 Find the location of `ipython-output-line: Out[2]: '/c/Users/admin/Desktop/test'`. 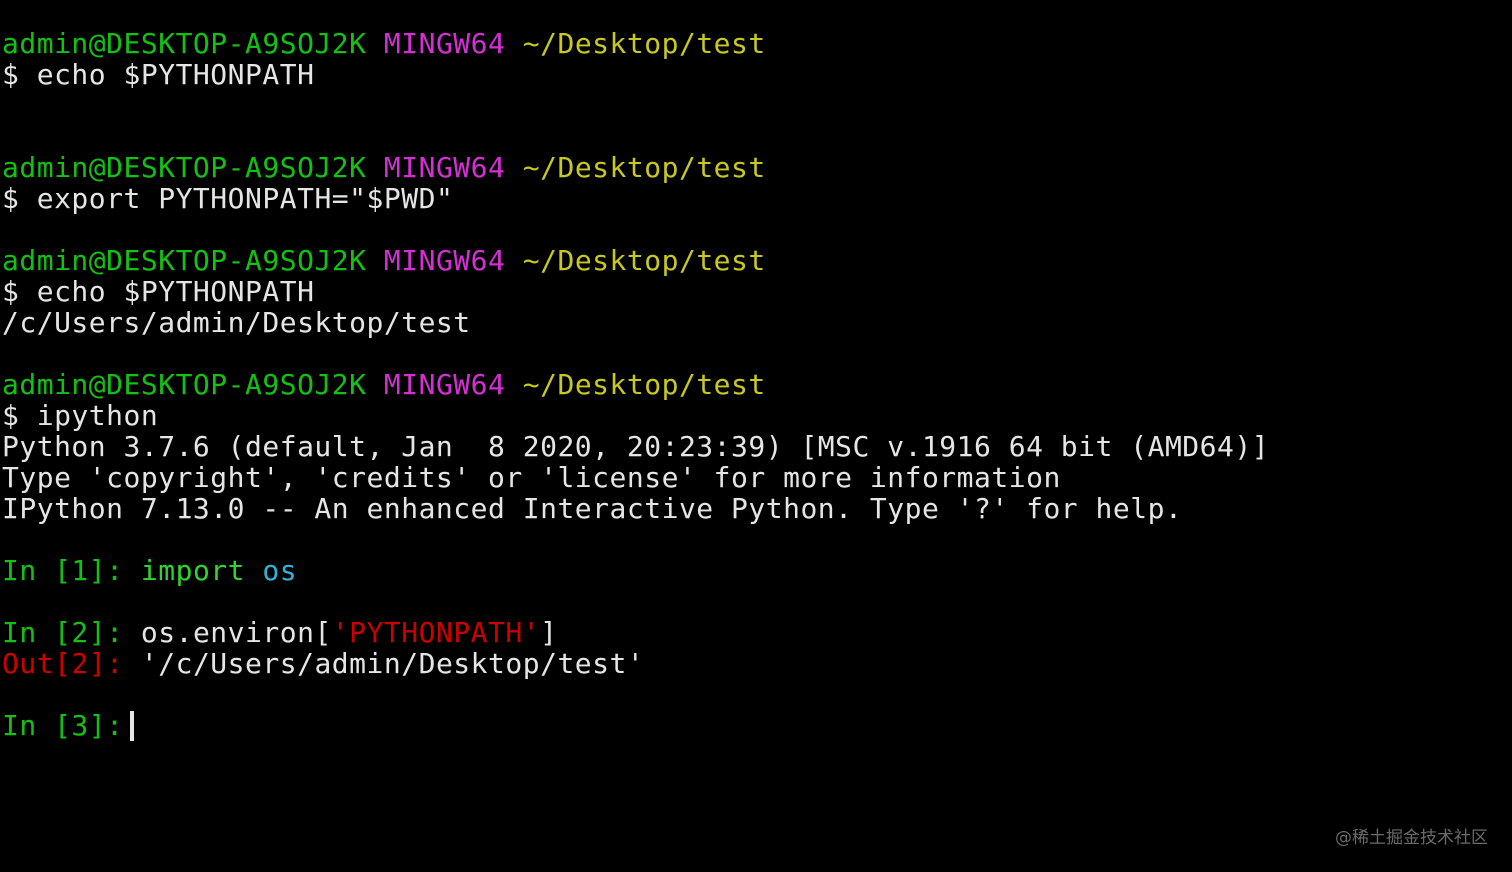

ipython-output-line: Out[2]: '/c/Users/admin/Desktop/test' is located at coordinates (752, 663).